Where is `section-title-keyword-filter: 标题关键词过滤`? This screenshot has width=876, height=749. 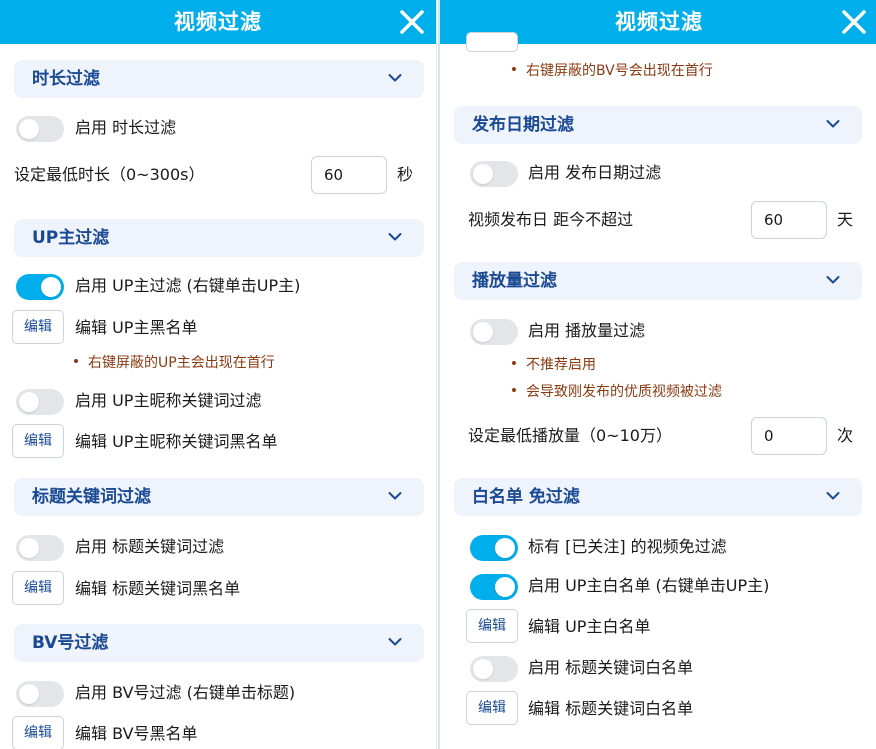
section-title-keyword-filter: 标题关键词过滤 is located at coordinates (219, 497).